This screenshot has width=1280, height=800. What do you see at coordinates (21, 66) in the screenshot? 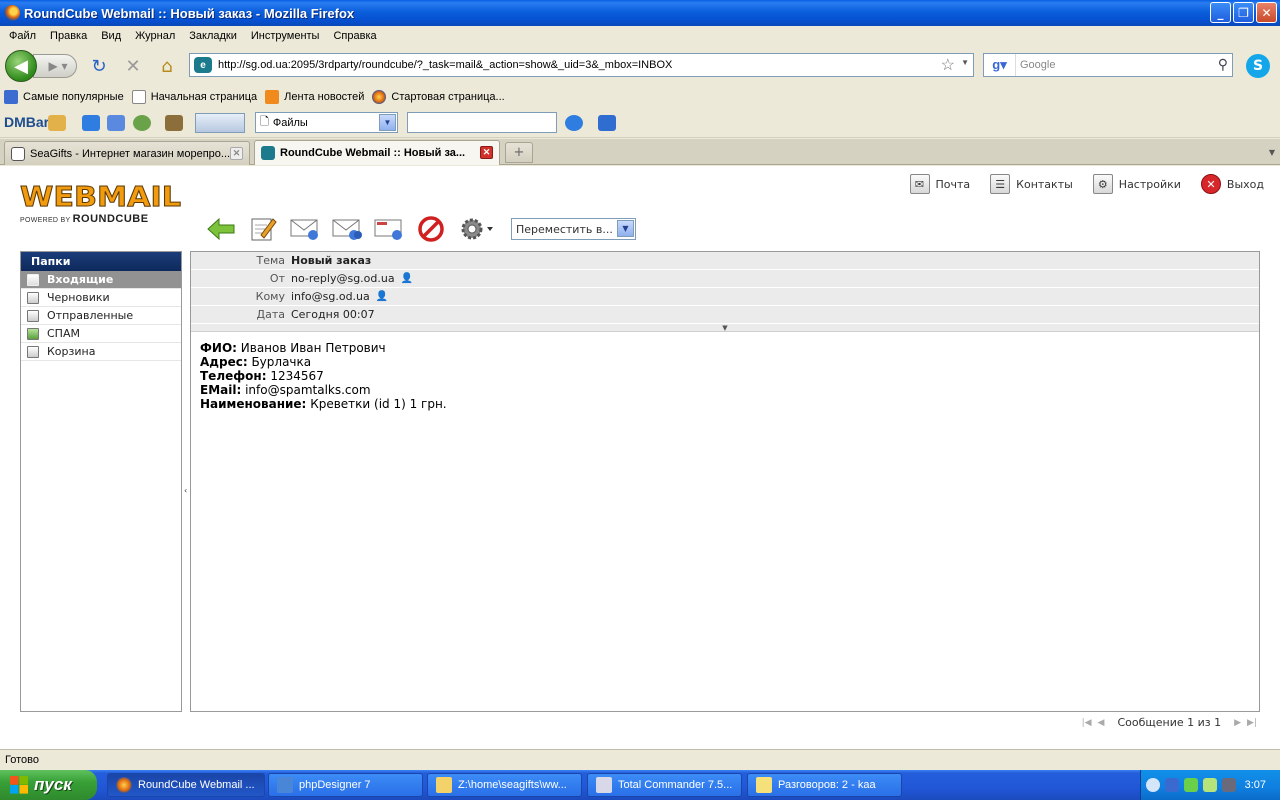
I see `back-button: ◀` at bounding box center [21, 66].